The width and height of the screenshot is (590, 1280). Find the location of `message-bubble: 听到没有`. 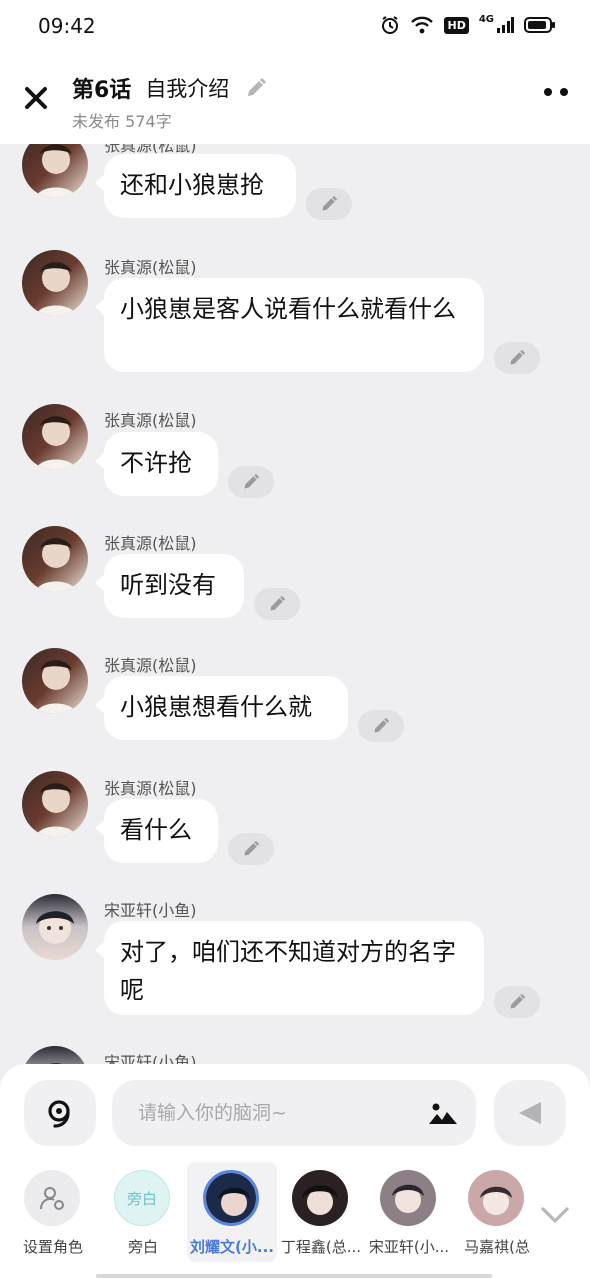

message-bubble: 听到没有 is located at coordinates (169, 586).